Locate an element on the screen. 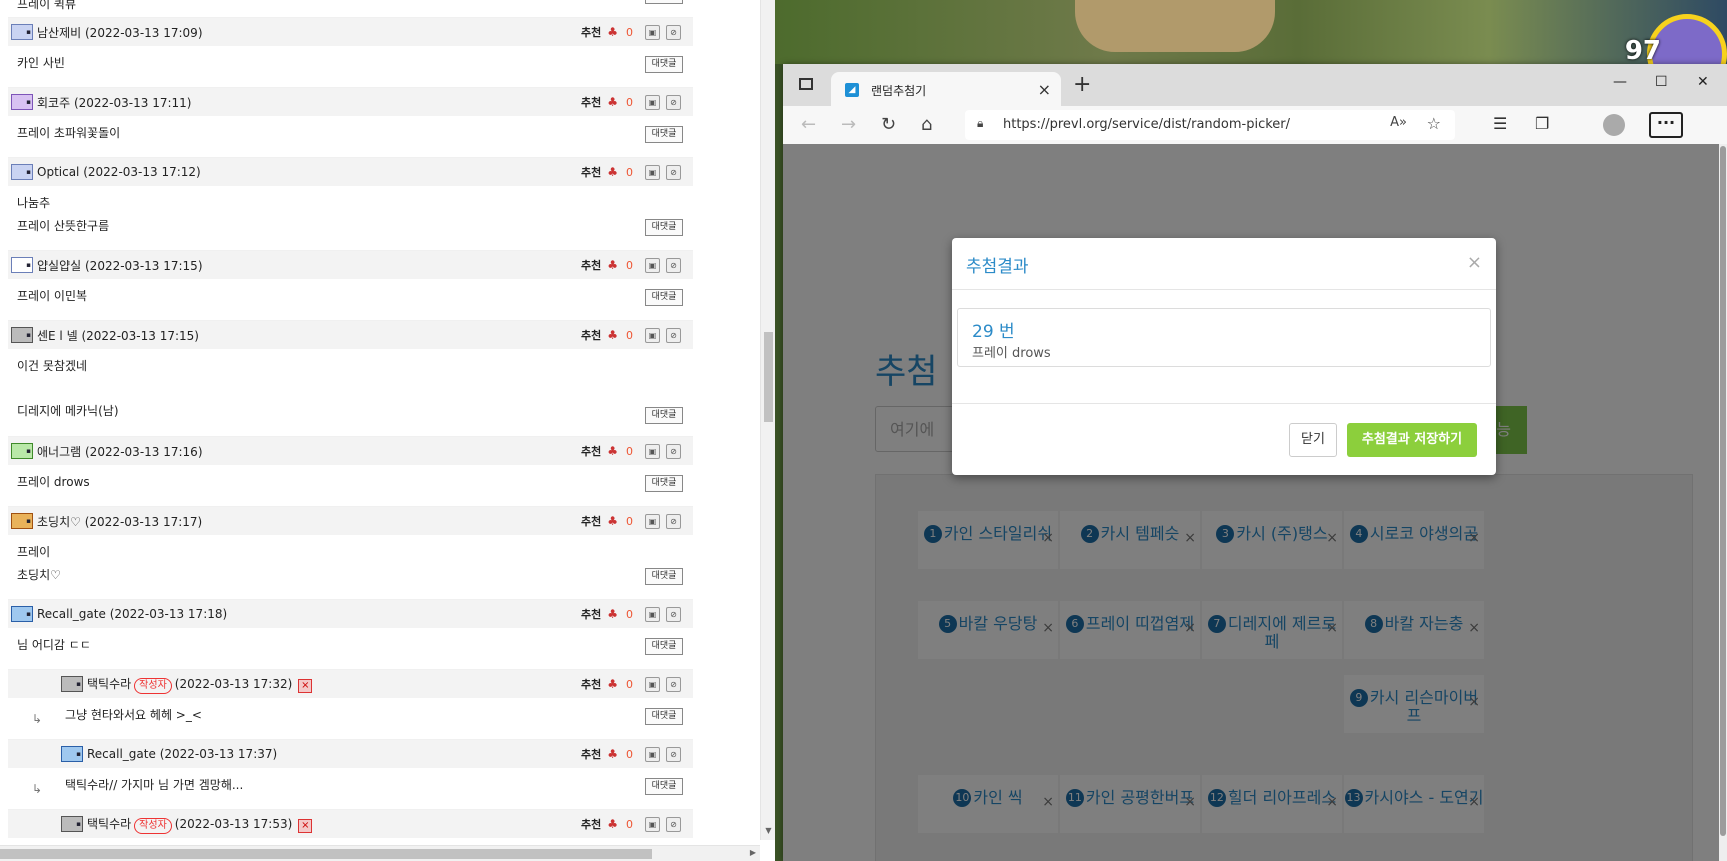 The width and height of the screenshot is (1727, 861). page-scrollbar is located at coordinates (1723, 502).